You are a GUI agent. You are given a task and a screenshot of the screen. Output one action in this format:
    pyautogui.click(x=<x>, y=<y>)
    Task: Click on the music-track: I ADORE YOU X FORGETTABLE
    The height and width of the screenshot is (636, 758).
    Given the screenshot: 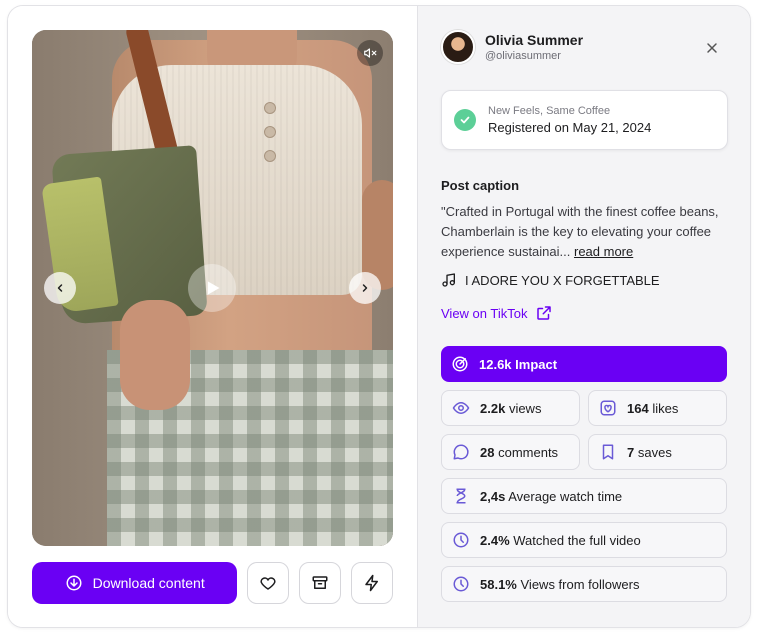 What is the action you would take?
    pyautogui.click(x=550, y=280)
    